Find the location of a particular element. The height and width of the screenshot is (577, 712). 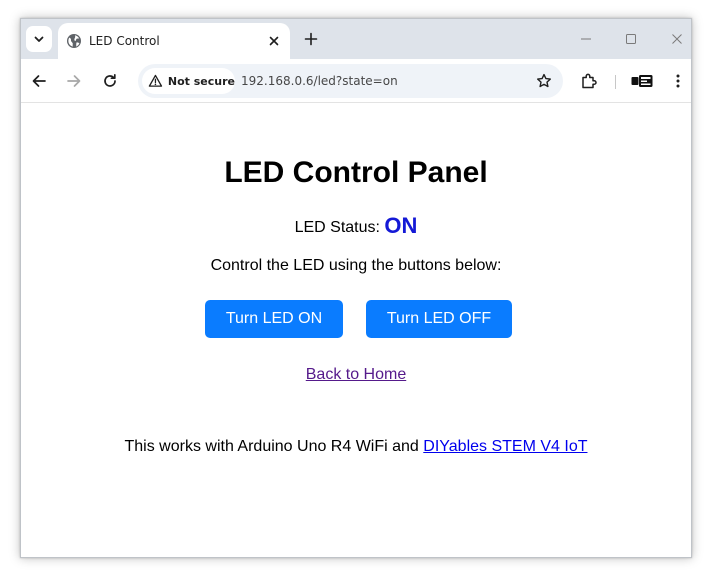

star-icon is located at coordinates (544, 80).